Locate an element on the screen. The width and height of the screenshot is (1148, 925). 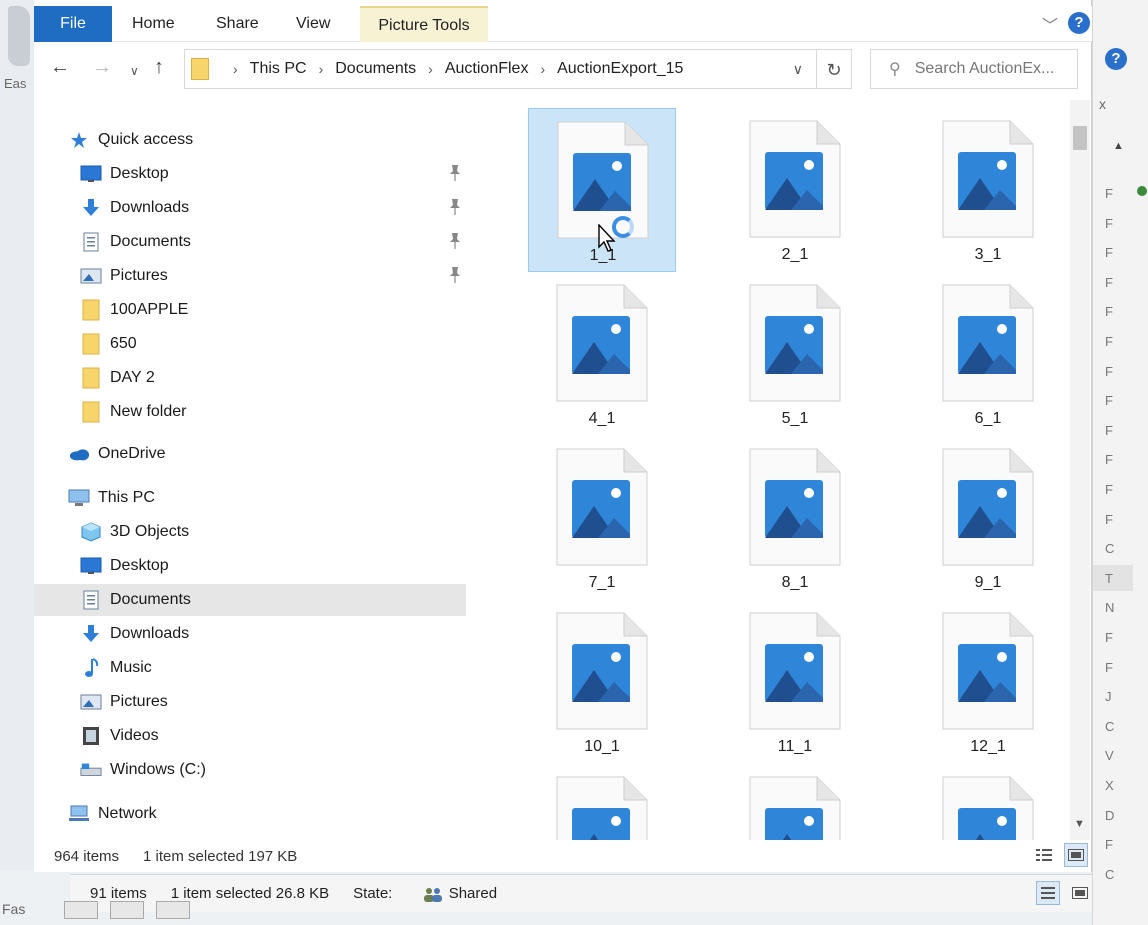
file-item: 2_1 is located at coordinates (795, 190).